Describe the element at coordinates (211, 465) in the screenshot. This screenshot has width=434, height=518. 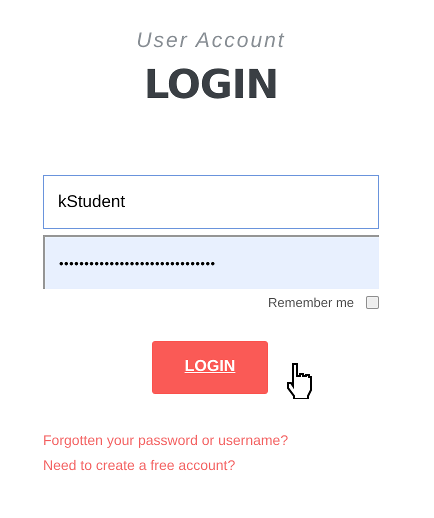
I see `help-link: Need to create a free account?` at that location.